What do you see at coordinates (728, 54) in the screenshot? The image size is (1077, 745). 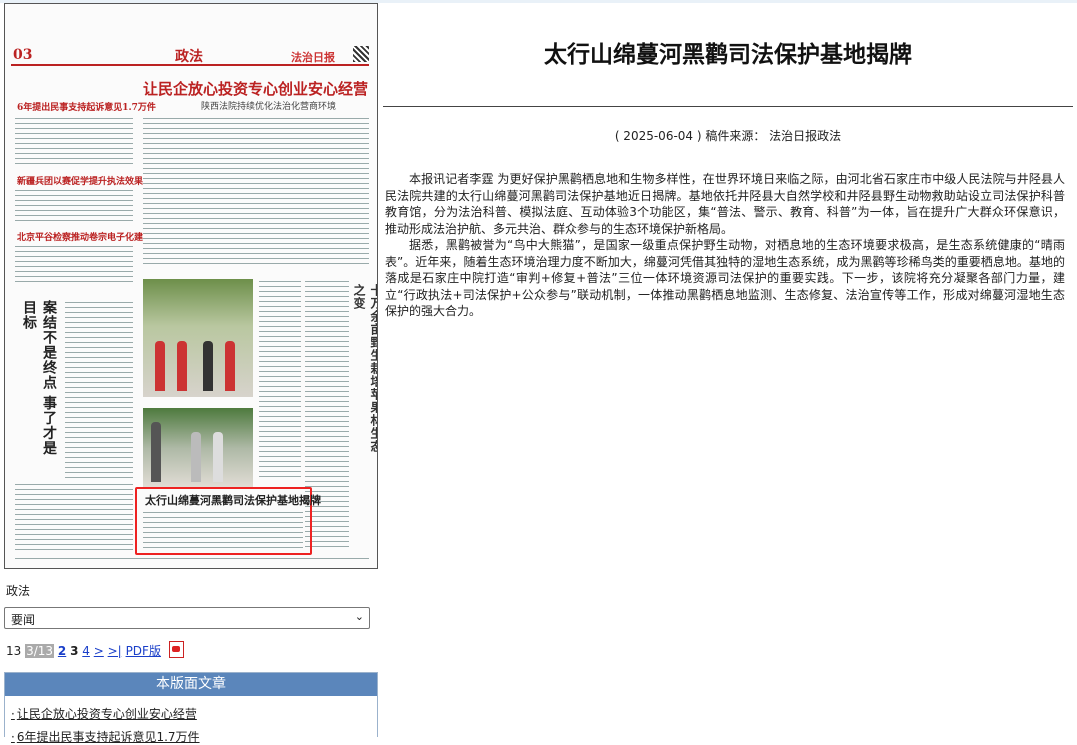 I see `article-title: 太行山绵蔓河黑鹳司法保护基地揭牌` at bounding box center [728, 54].